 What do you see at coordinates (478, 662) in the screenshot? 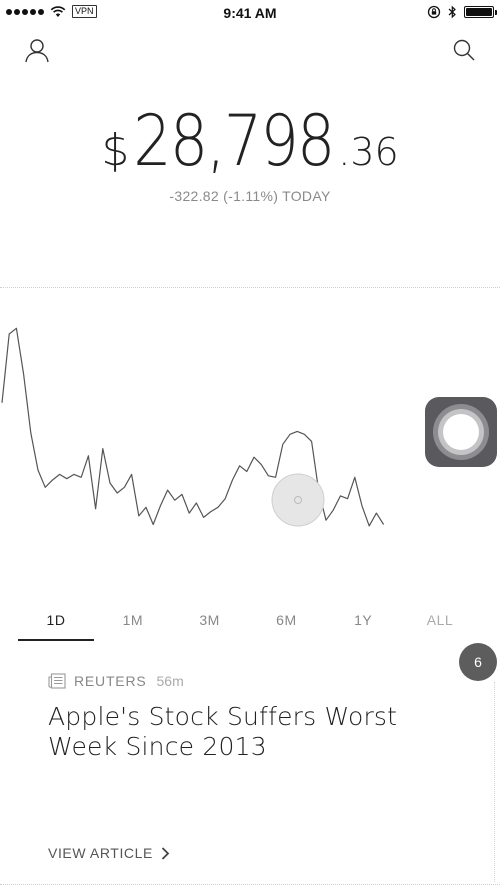
I see `news-count-badge: 6` at bounding box center [478, 662].